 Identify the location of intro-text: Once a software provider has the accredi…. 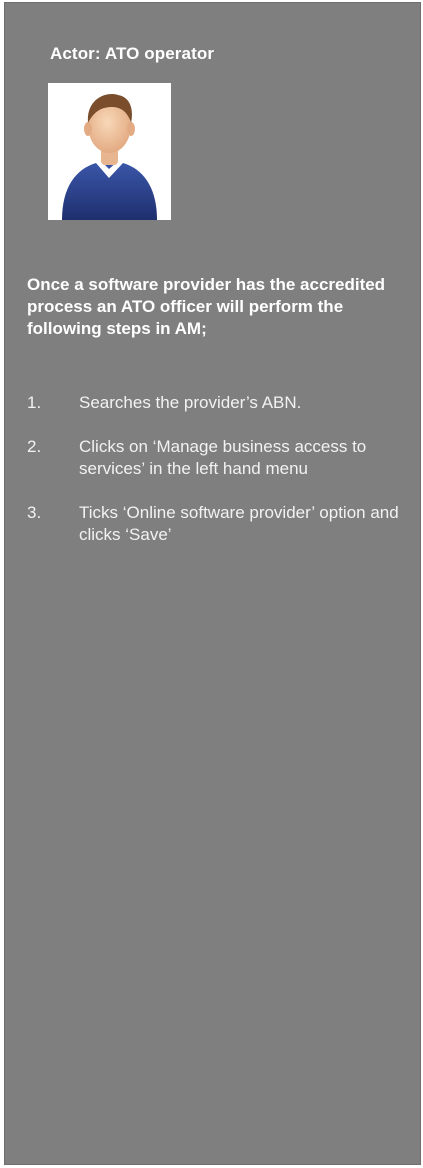
(206, 306).